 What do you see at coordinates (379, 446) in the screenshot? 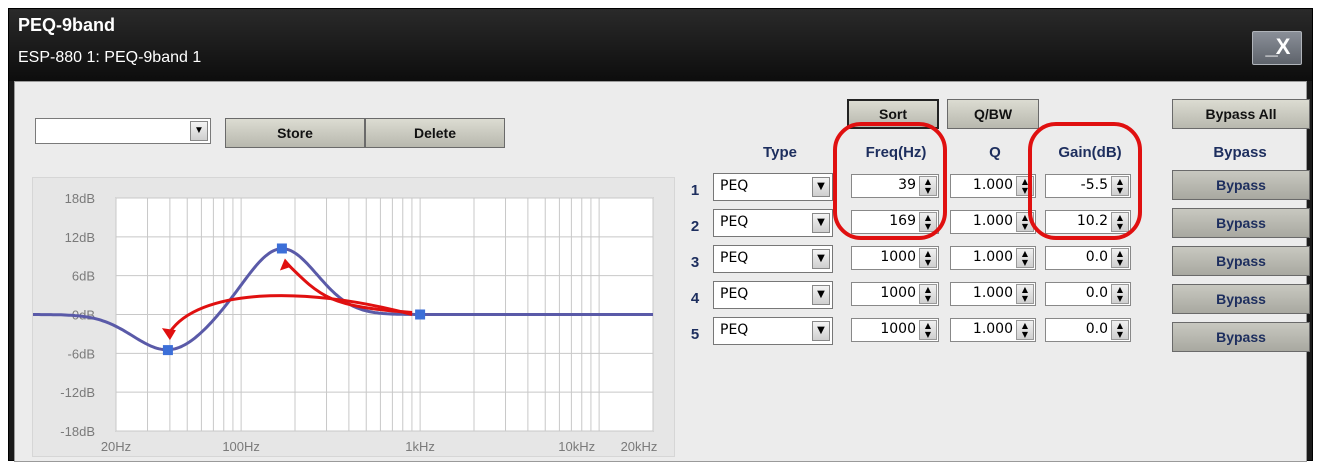
I see `x-axis-labels: 20Hz 100Hz 1kHz 10kHz 20kHz` at bounding box center [379, 446].